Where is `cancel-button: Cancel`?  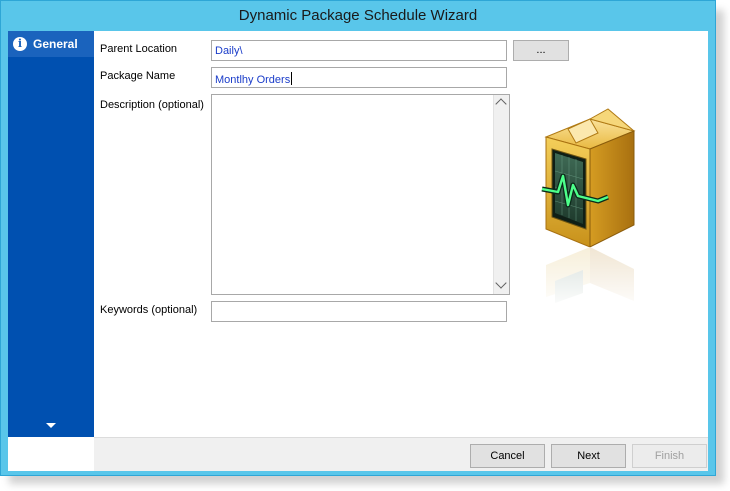
cancel-button: Cancel is located at coordinates (507, 456).